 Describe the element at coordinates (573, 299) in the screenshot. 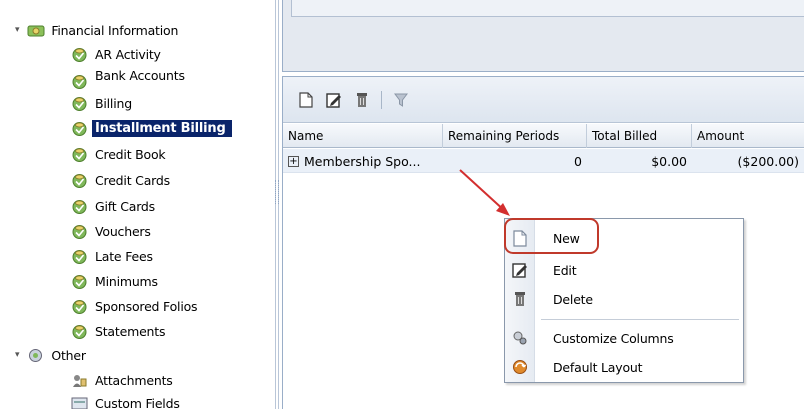

I see `menu-item-label: Delete` at that location.